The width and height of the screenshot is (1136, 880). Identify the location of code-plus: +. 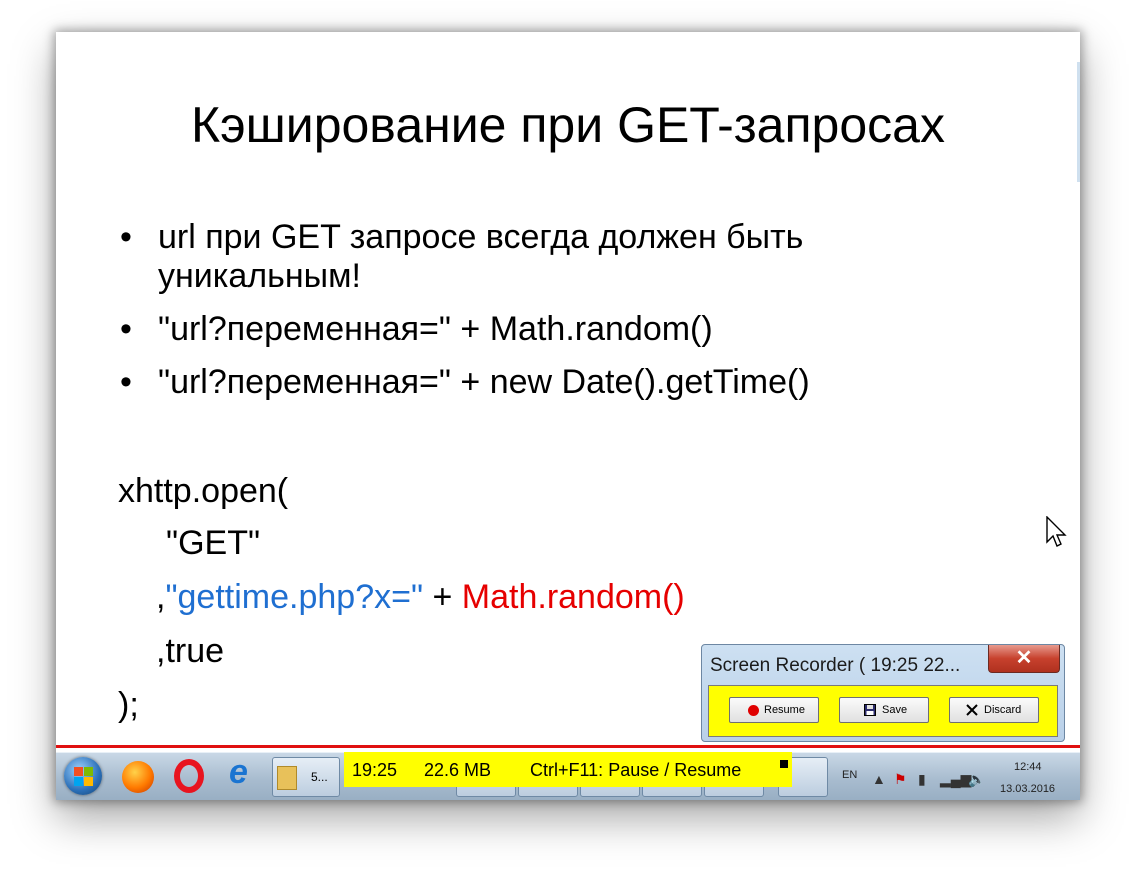
(442, 597).